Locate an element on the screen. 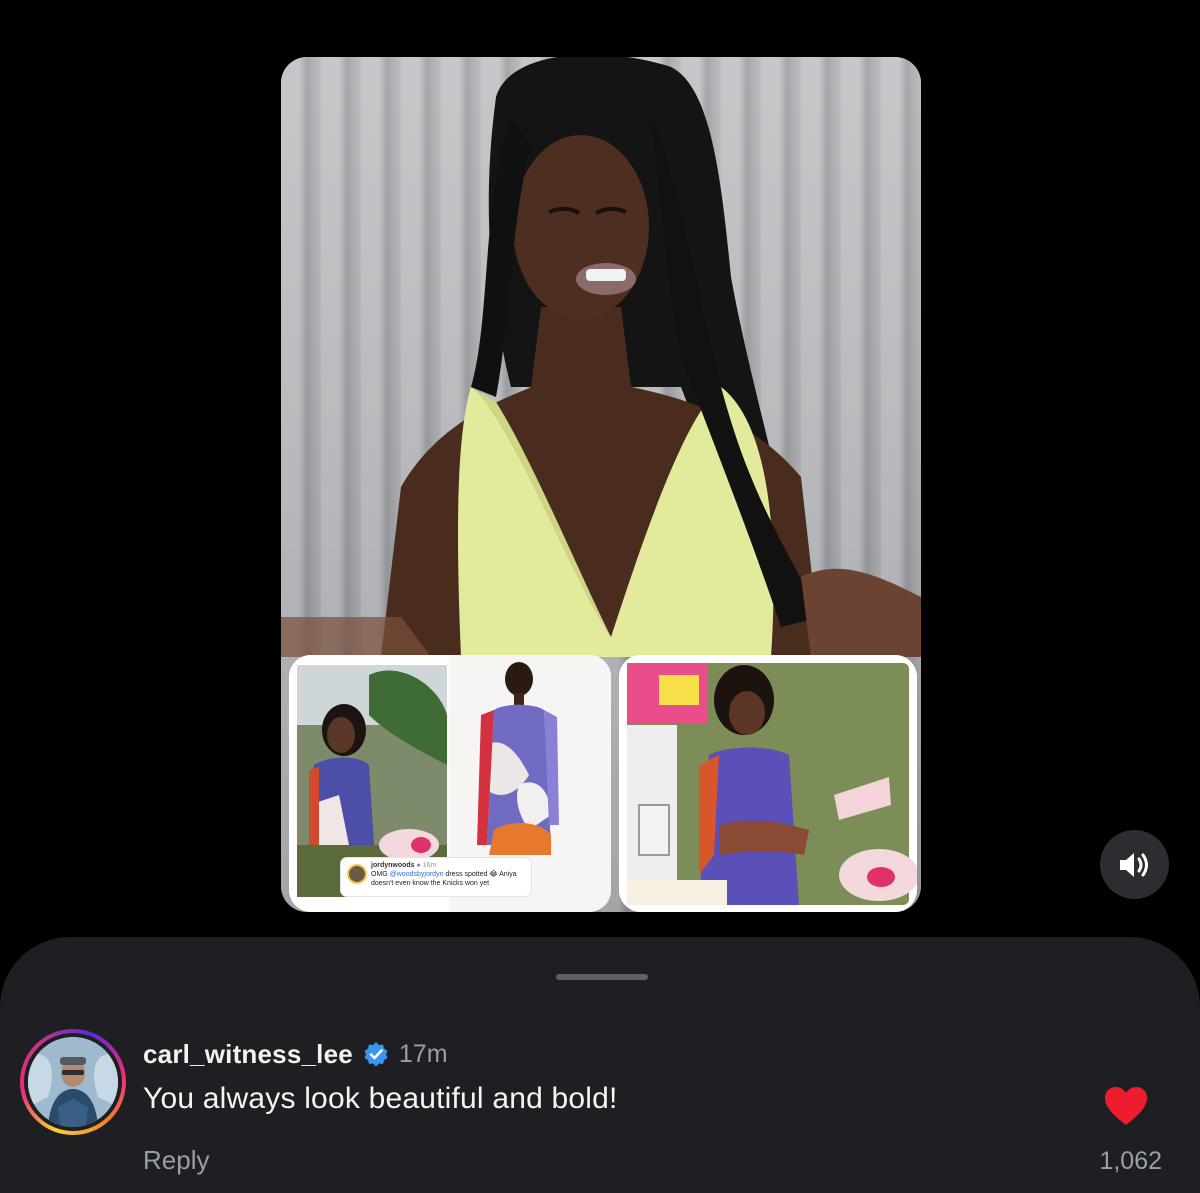 Image resolution: width=1200 pixels, height=1193 pixels. speaker-on-icon is located at coordinates (1133, 864).